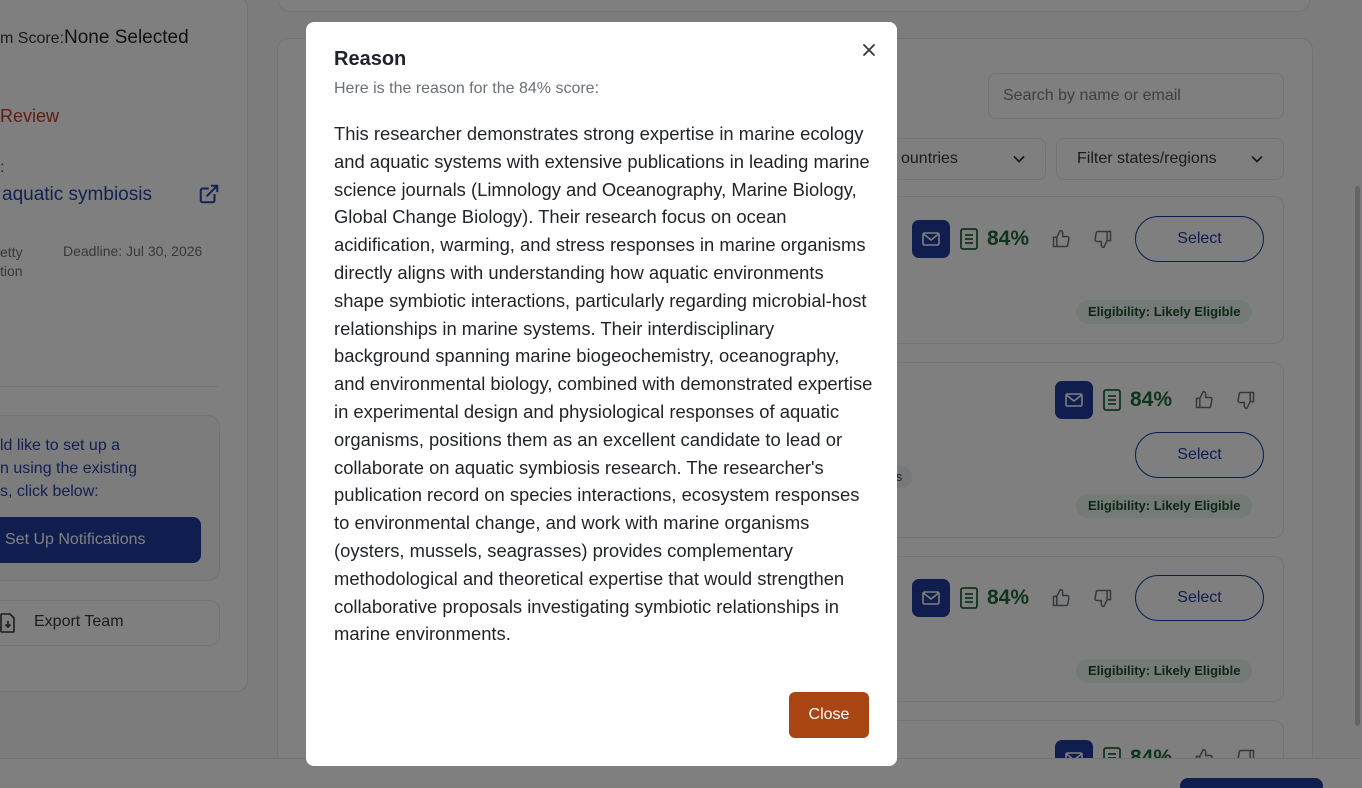 This screenshot has width=1362, height=788. I want to click on close-button: Close, so click(829, 715).